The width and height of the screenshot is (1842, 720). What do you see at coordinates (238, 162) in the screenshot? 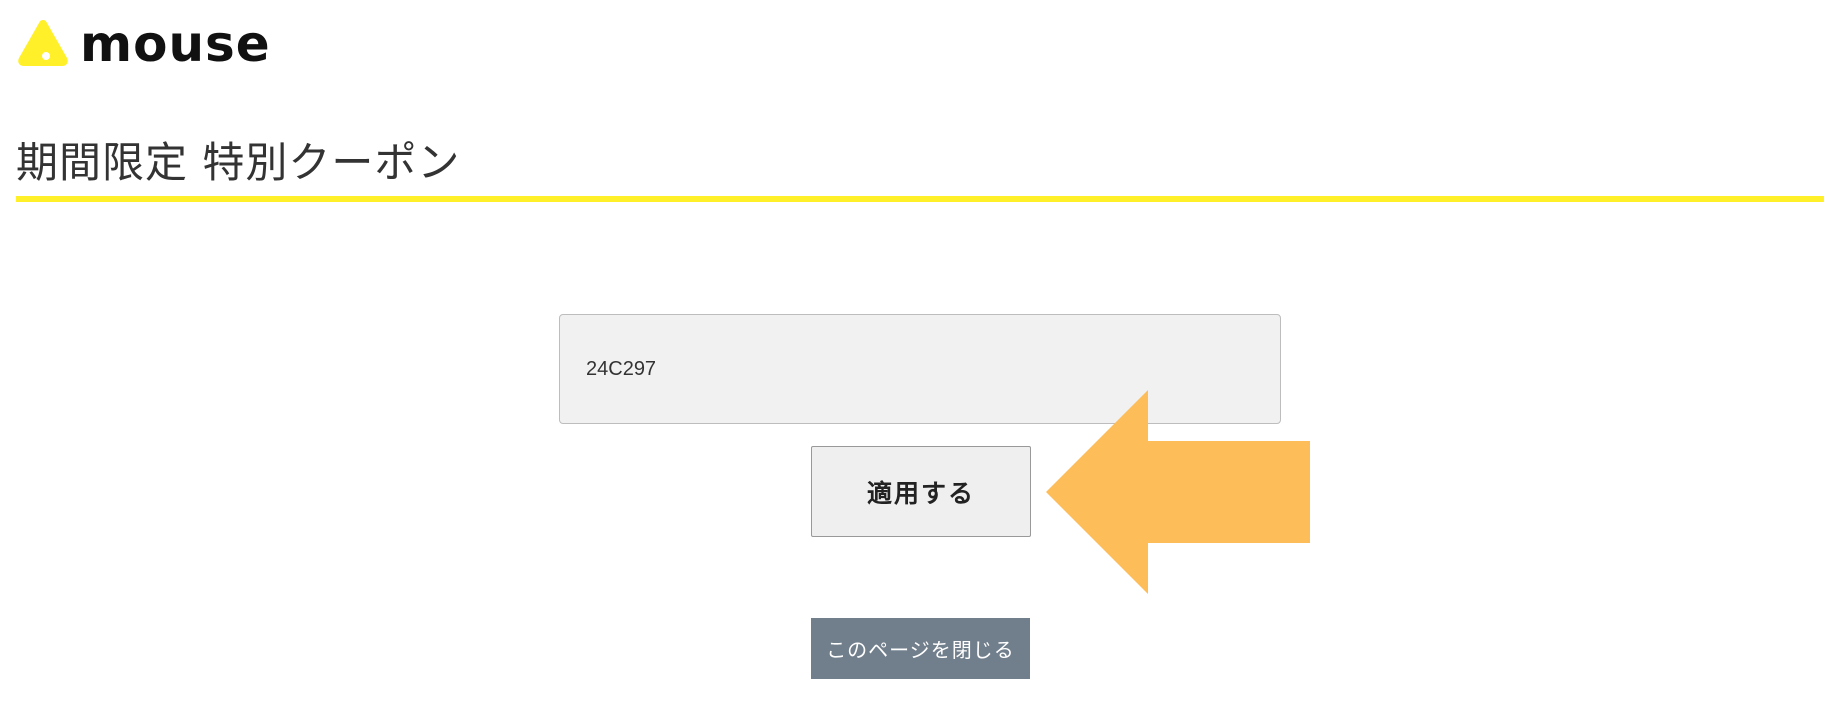
I see `page-title: 期間限定 特別クーポン` at bounding box center [238, 162].